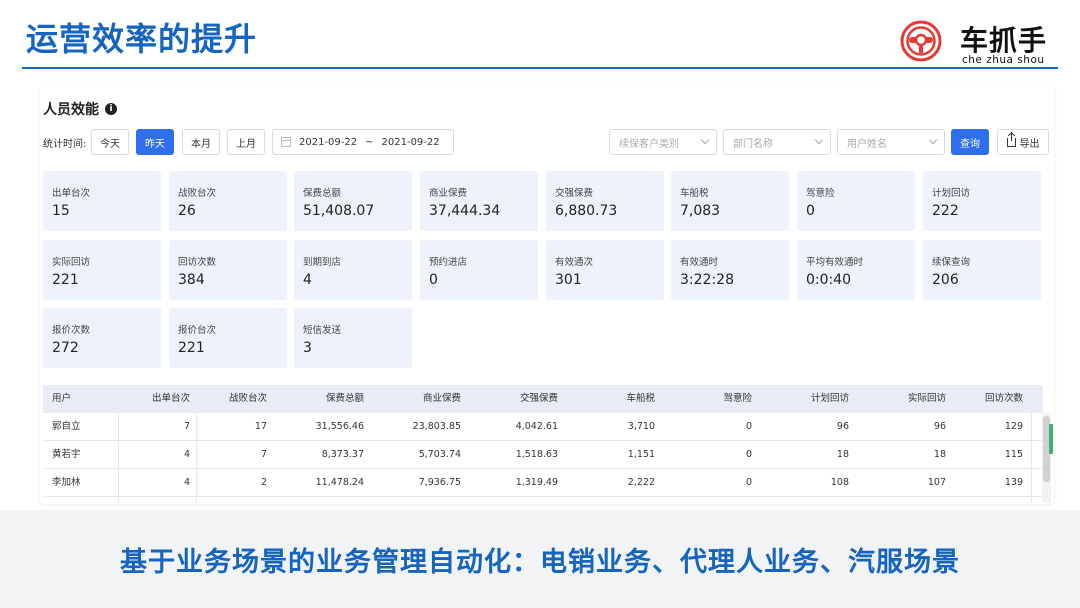 This screenshot has height=608, width=1080. What do you see at coordinates (71, 110) in the screenshot?
I see `panel-title-text: 人员效能` at bounding box center [71, 110].